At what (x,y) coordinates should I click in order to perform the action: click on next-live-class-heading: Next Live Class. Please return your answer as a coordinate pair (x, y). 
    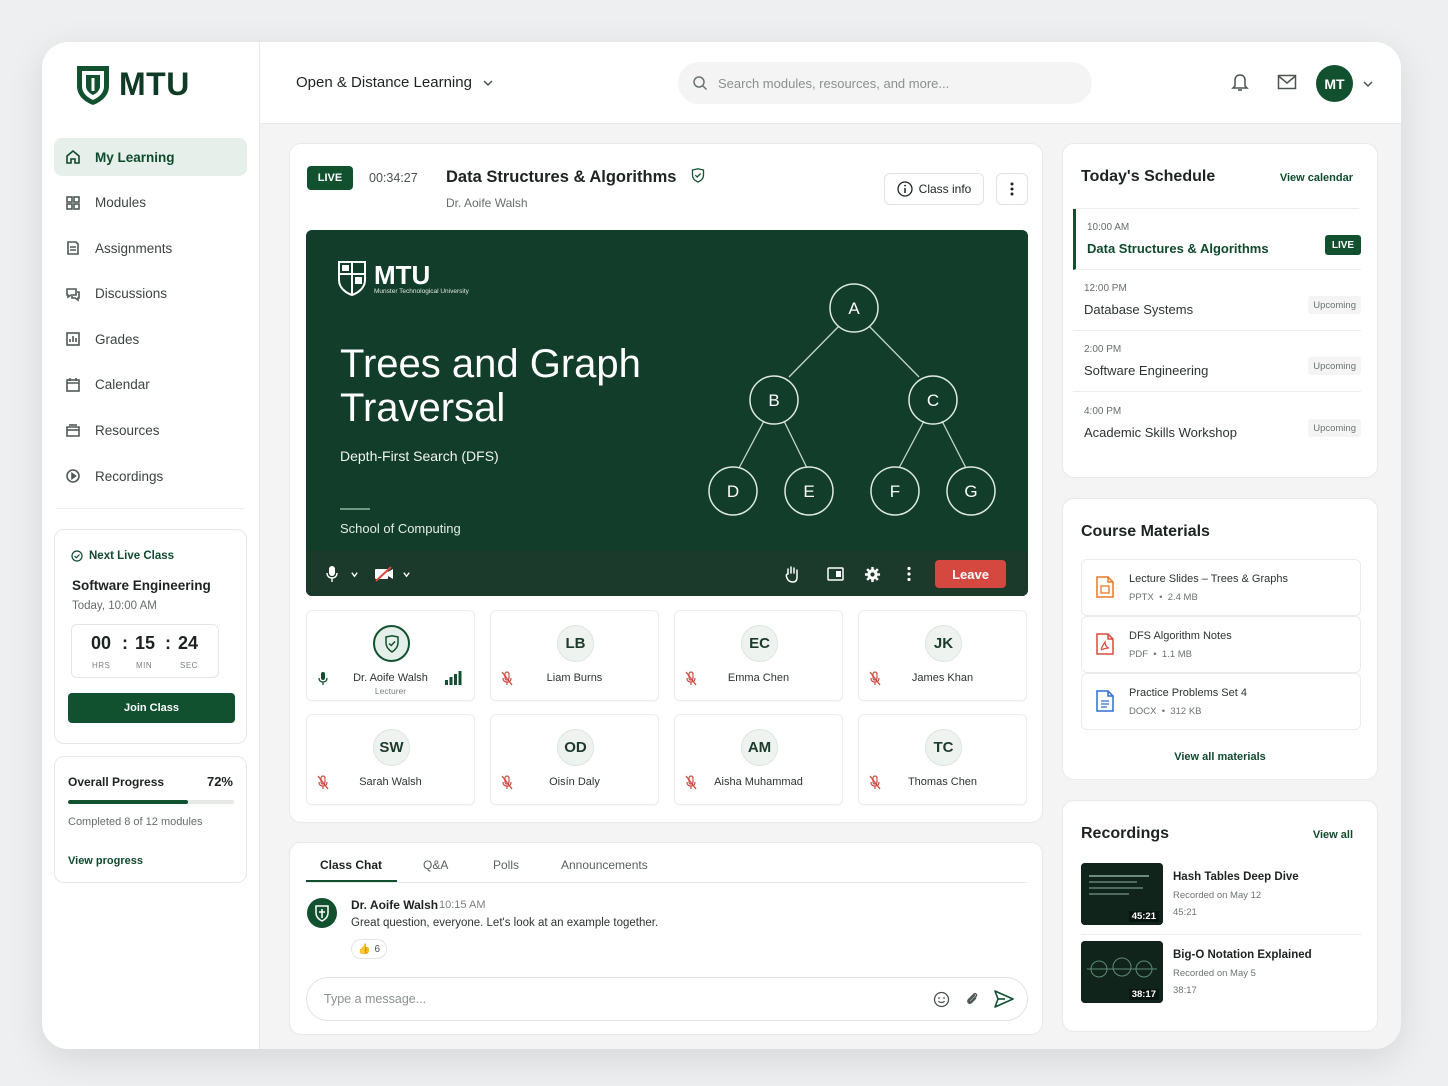
    Looking at the image, I should click on (122, 556).